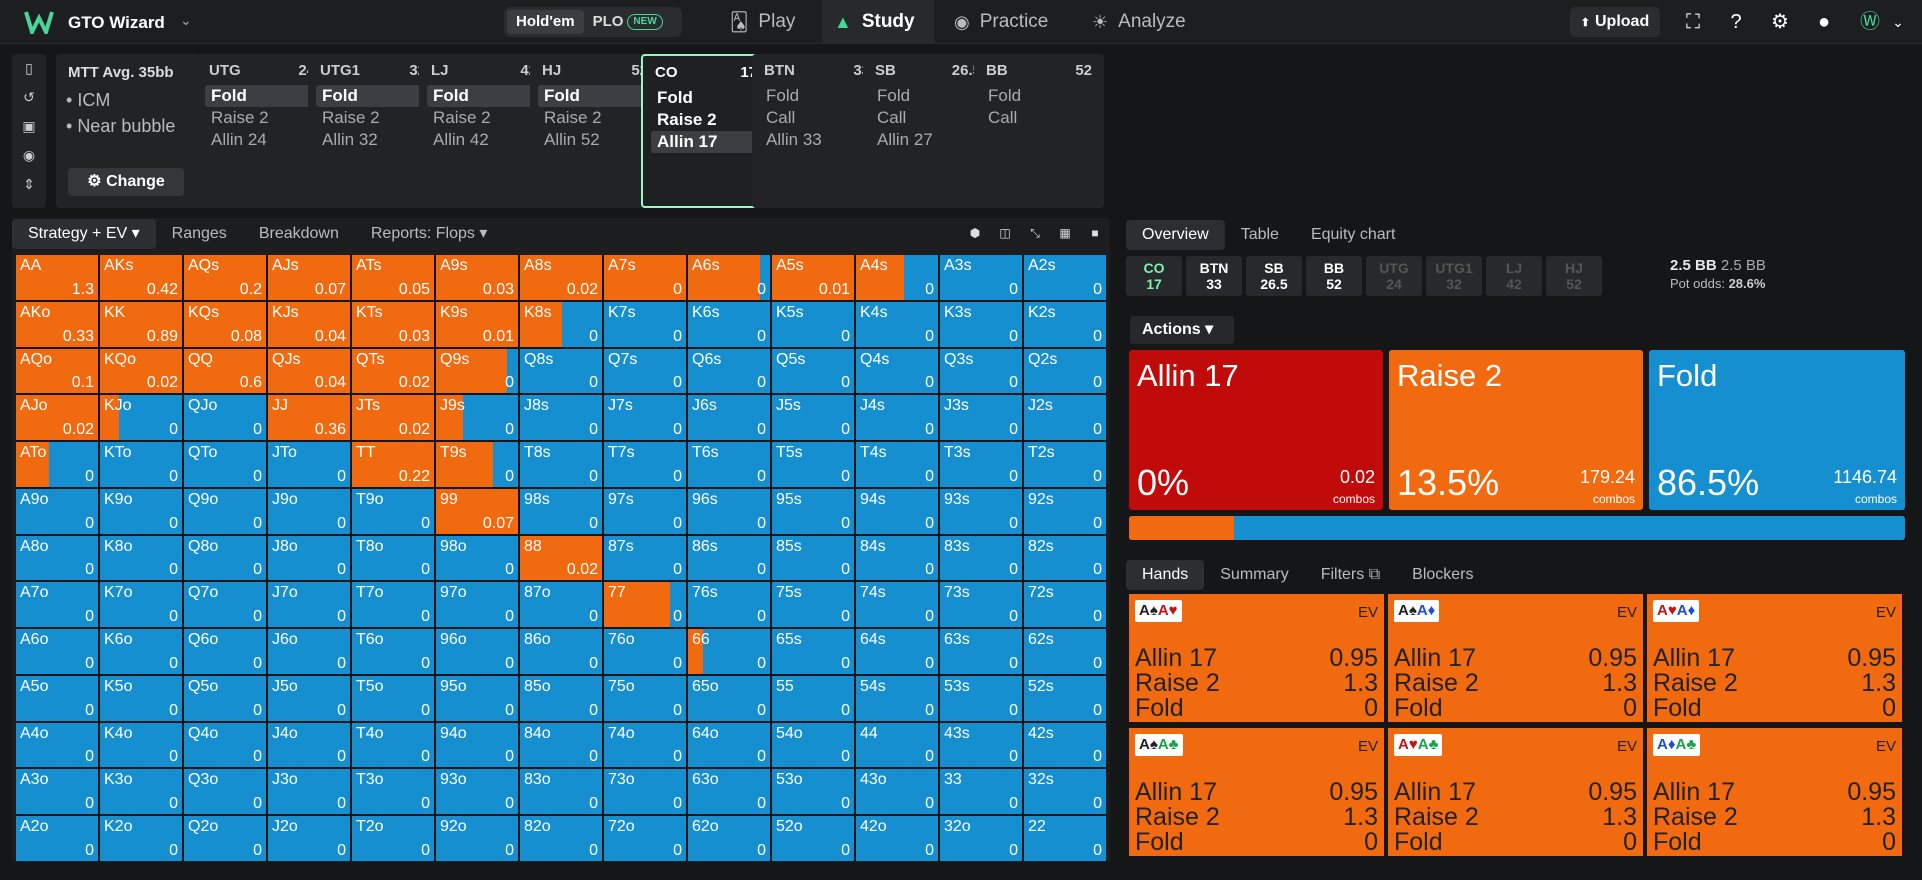 The height and width of the screenshot is (880, 1922). I want to click on position-action: Allin 52, so click(593, 140).